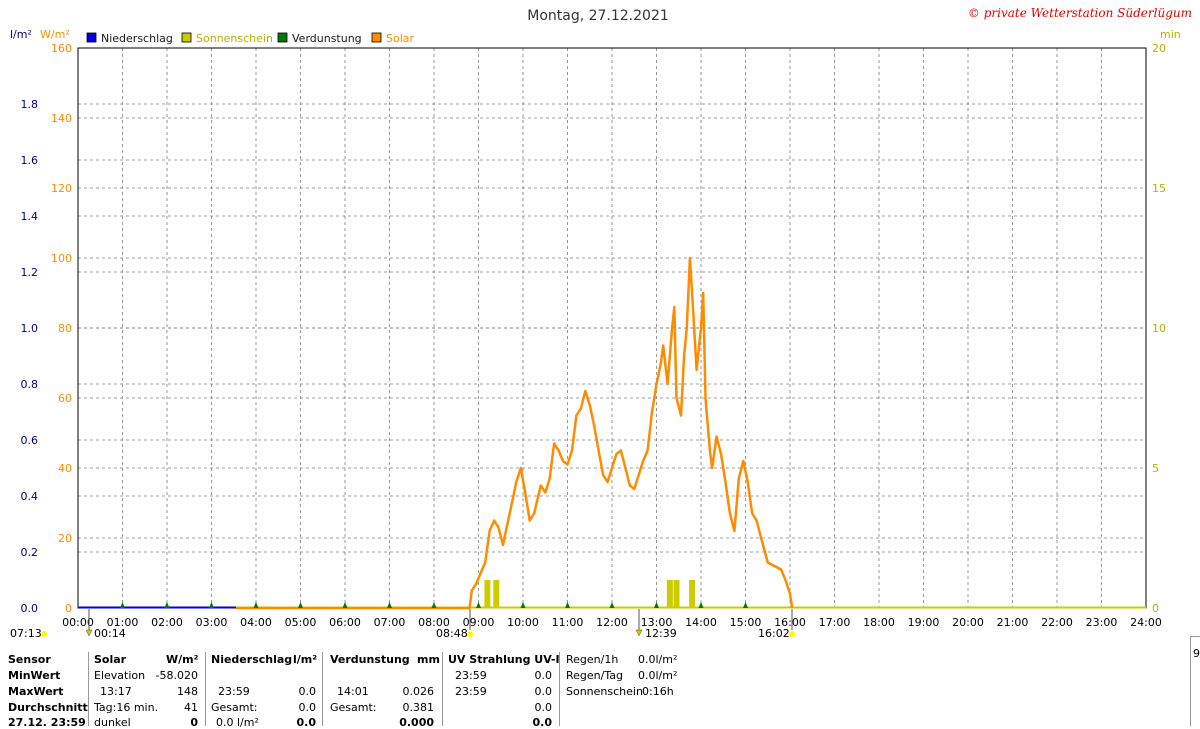 This screenshot has height=729, width=1200. Describe the element at coordinates (604, 691) in the screenshot. I see `sonnenschein-label: Sonnenschein` at that location.